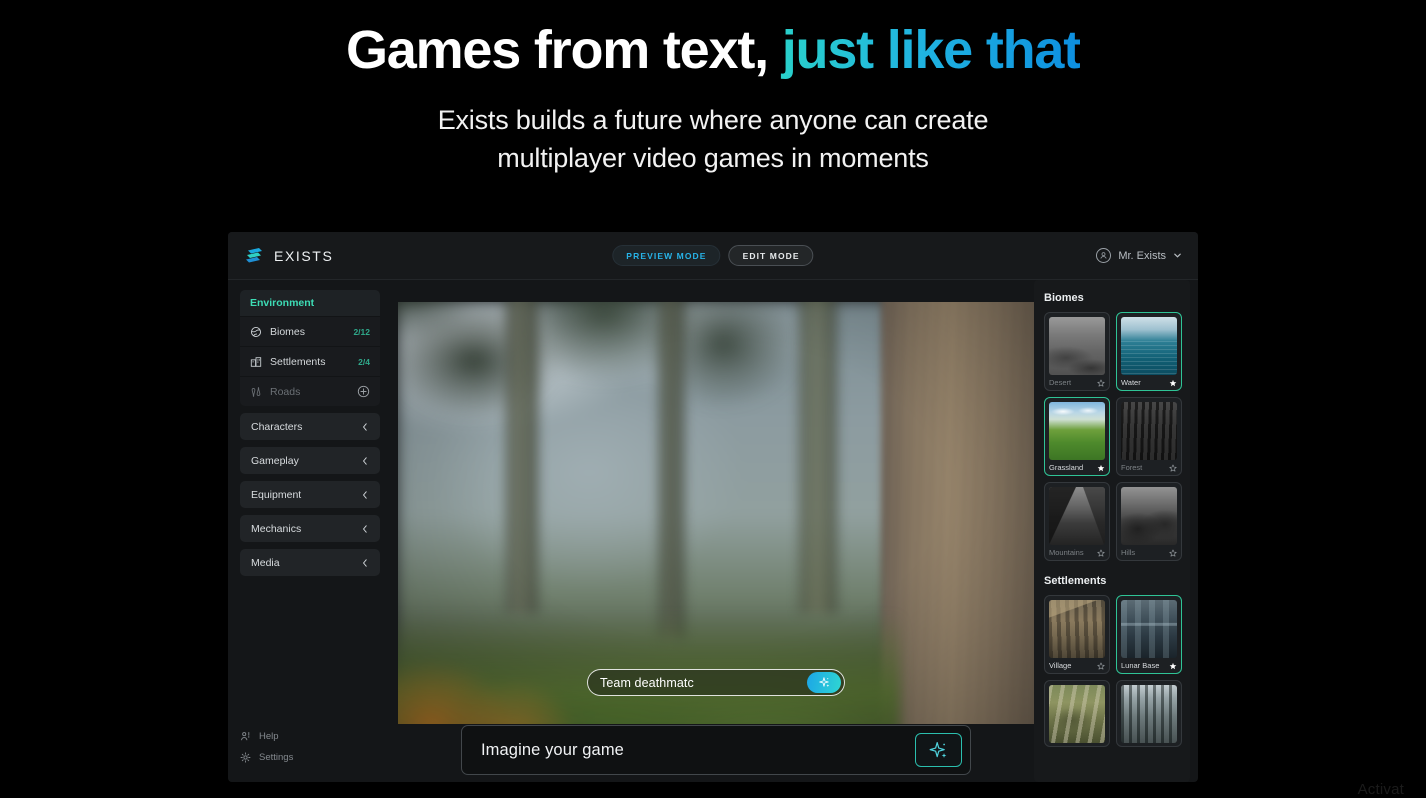 This screenshot has height=798, width=1426. What do you see at coordinates (1113, 671) in the screenshot?
I see `settlement-thumbnail-grid: Village Lunar Base` at bounding box center [1113, 671].